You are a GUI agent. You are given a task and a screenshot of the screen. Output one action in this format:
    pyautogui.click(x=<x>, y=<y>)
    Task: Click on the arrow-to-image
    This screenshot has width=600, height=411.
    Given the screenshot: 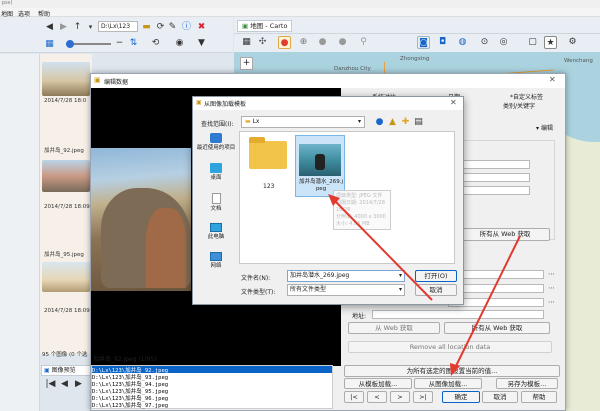 What is the action you would take?
    pyautogui.click(x=383, y=250)
    